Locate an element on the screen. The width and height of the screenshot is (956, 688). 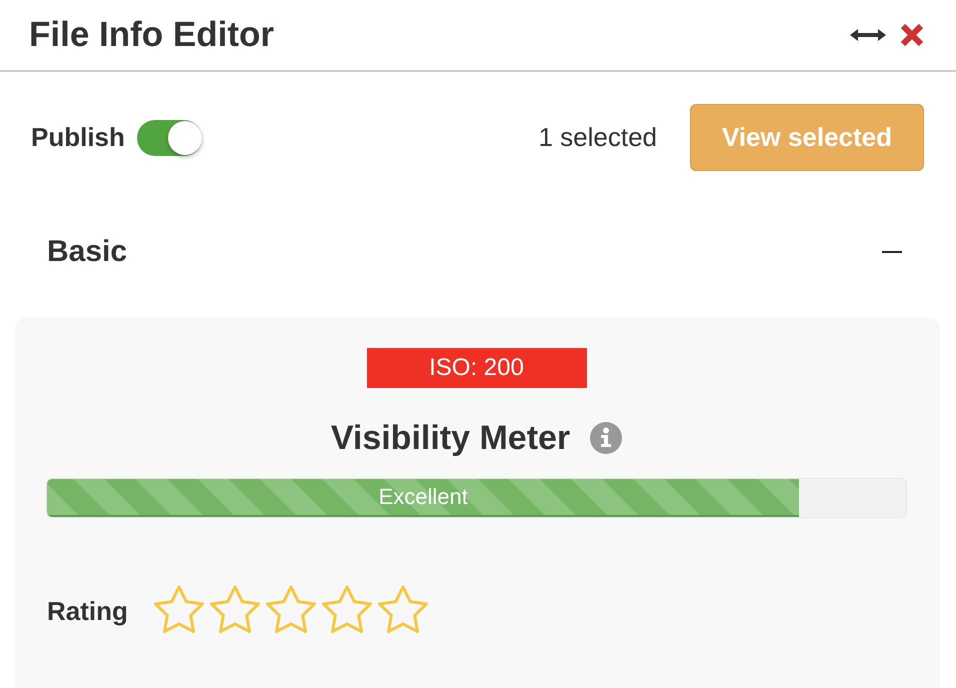
selection-count: 1 selected is located at coordinates (597, 137).